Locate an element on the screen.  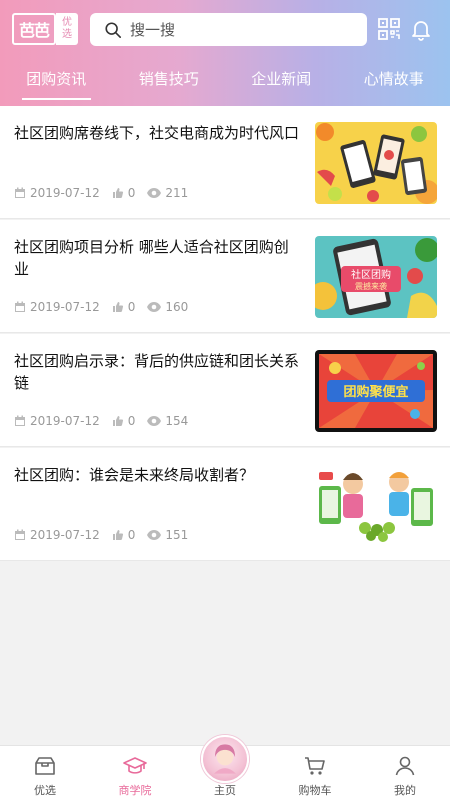
cart-icon is located at coordinates (315, 766).